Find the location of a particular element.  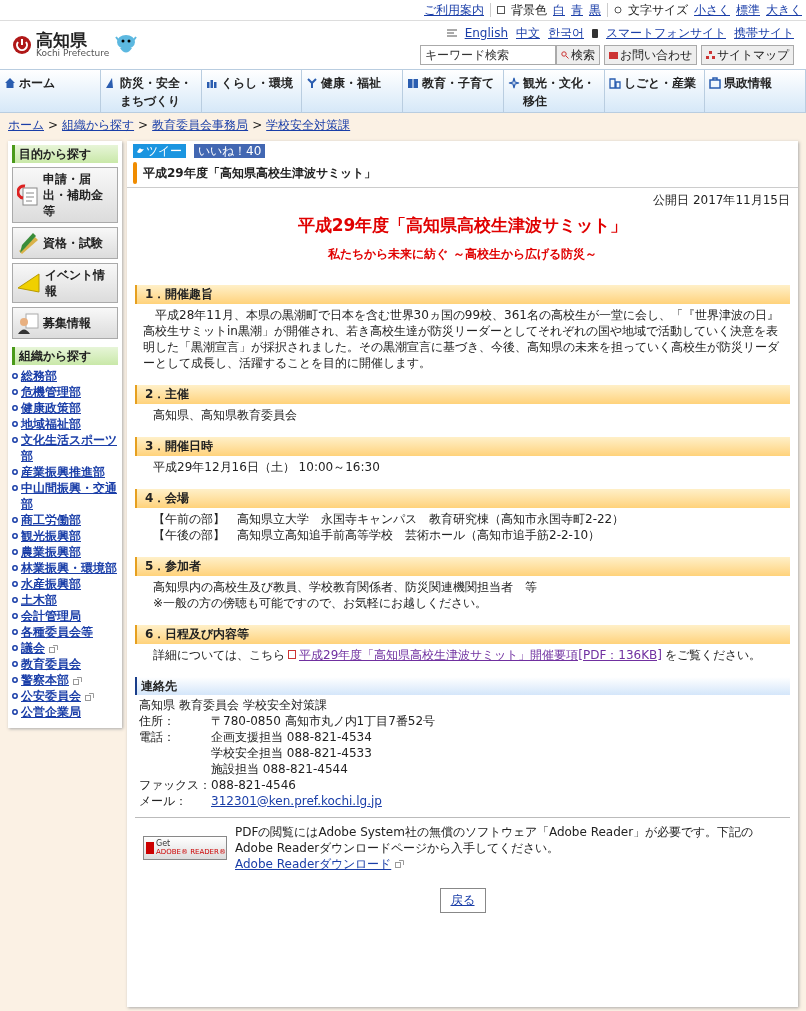

adobe-logo-icon is located at coordinates (150, 847).